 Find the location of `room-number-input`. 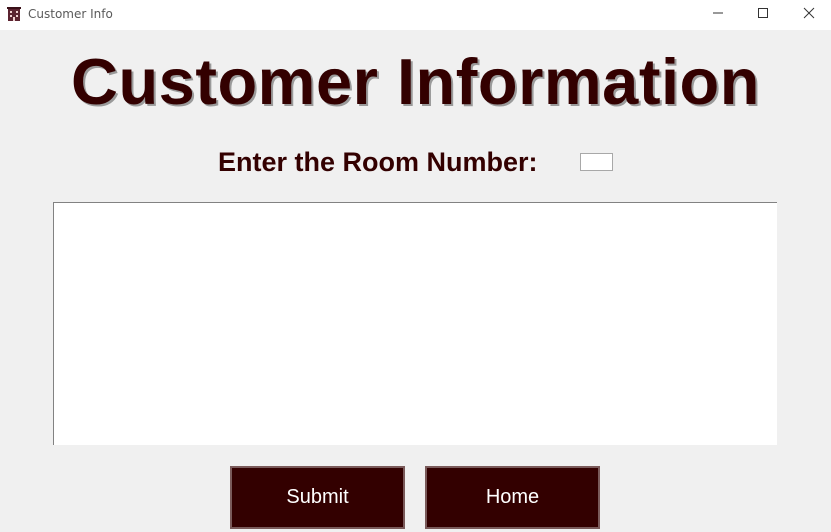

room-number-input is located at coordinates (596, 162).